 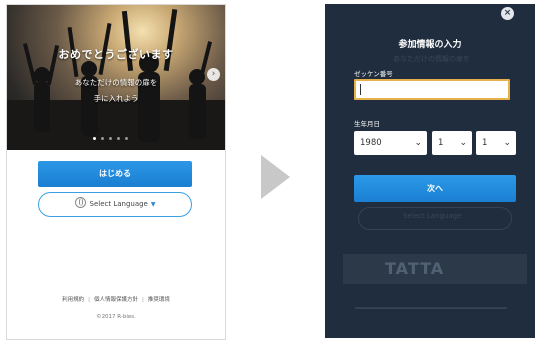 I want to click on birthdate-label: 生年月日, so click(x=367, y=124).